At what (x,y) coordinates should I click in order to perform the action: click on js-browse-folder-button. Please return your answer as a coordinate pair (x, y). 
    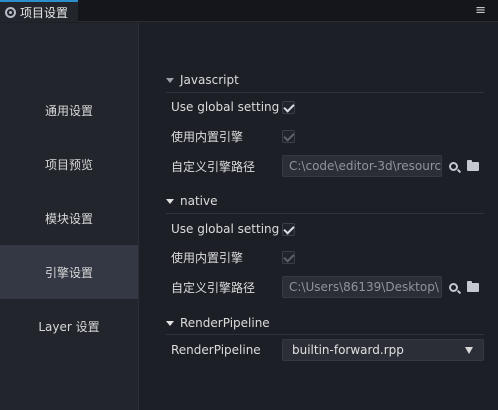
    Looking at the image, I should click on (473, 166).